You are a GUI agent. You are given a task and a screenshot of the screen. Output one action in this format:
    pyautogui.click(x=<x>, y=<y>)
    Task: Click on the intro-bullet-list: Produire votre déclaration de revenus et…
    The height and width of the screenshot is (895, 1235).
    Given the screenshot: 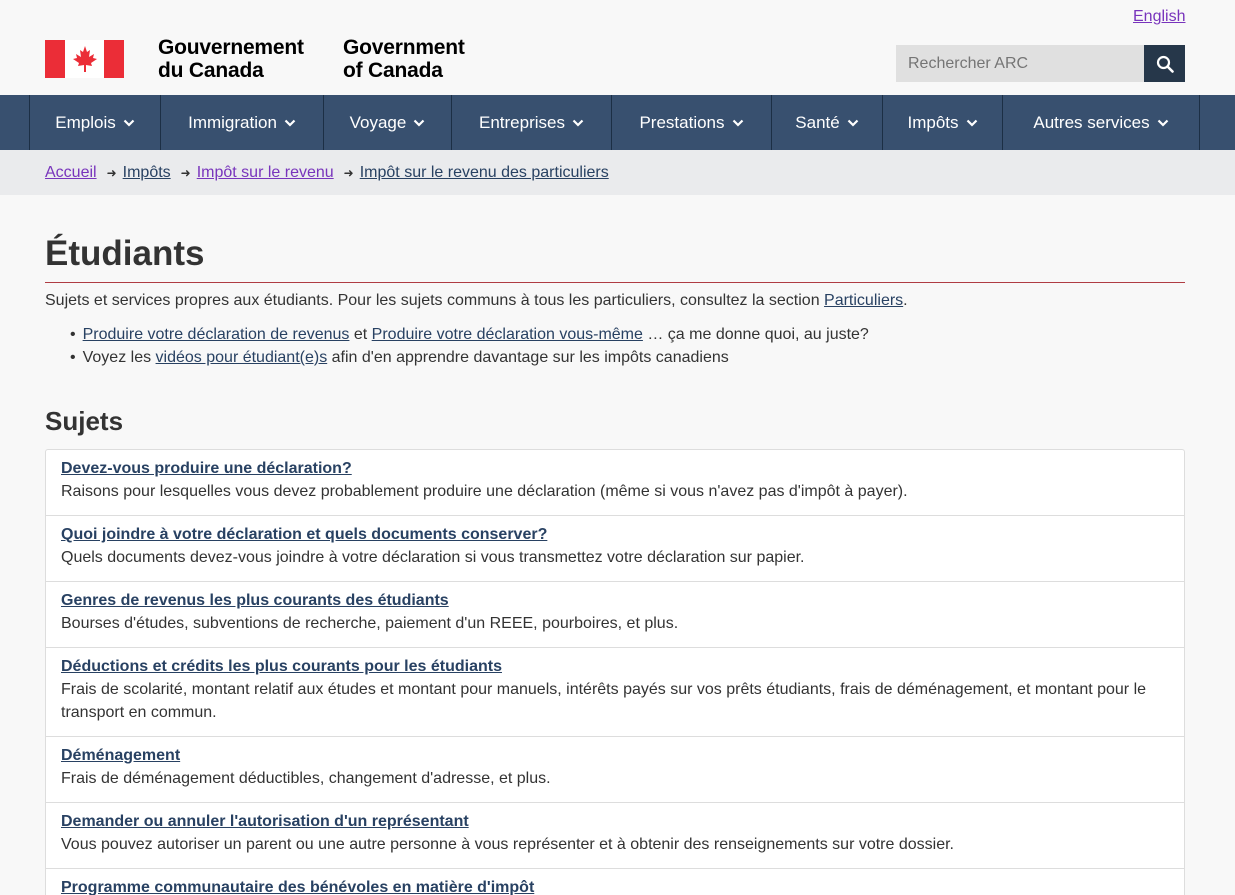 What is the action you would take?
    pyautogui.click(x=469, y=349)
    